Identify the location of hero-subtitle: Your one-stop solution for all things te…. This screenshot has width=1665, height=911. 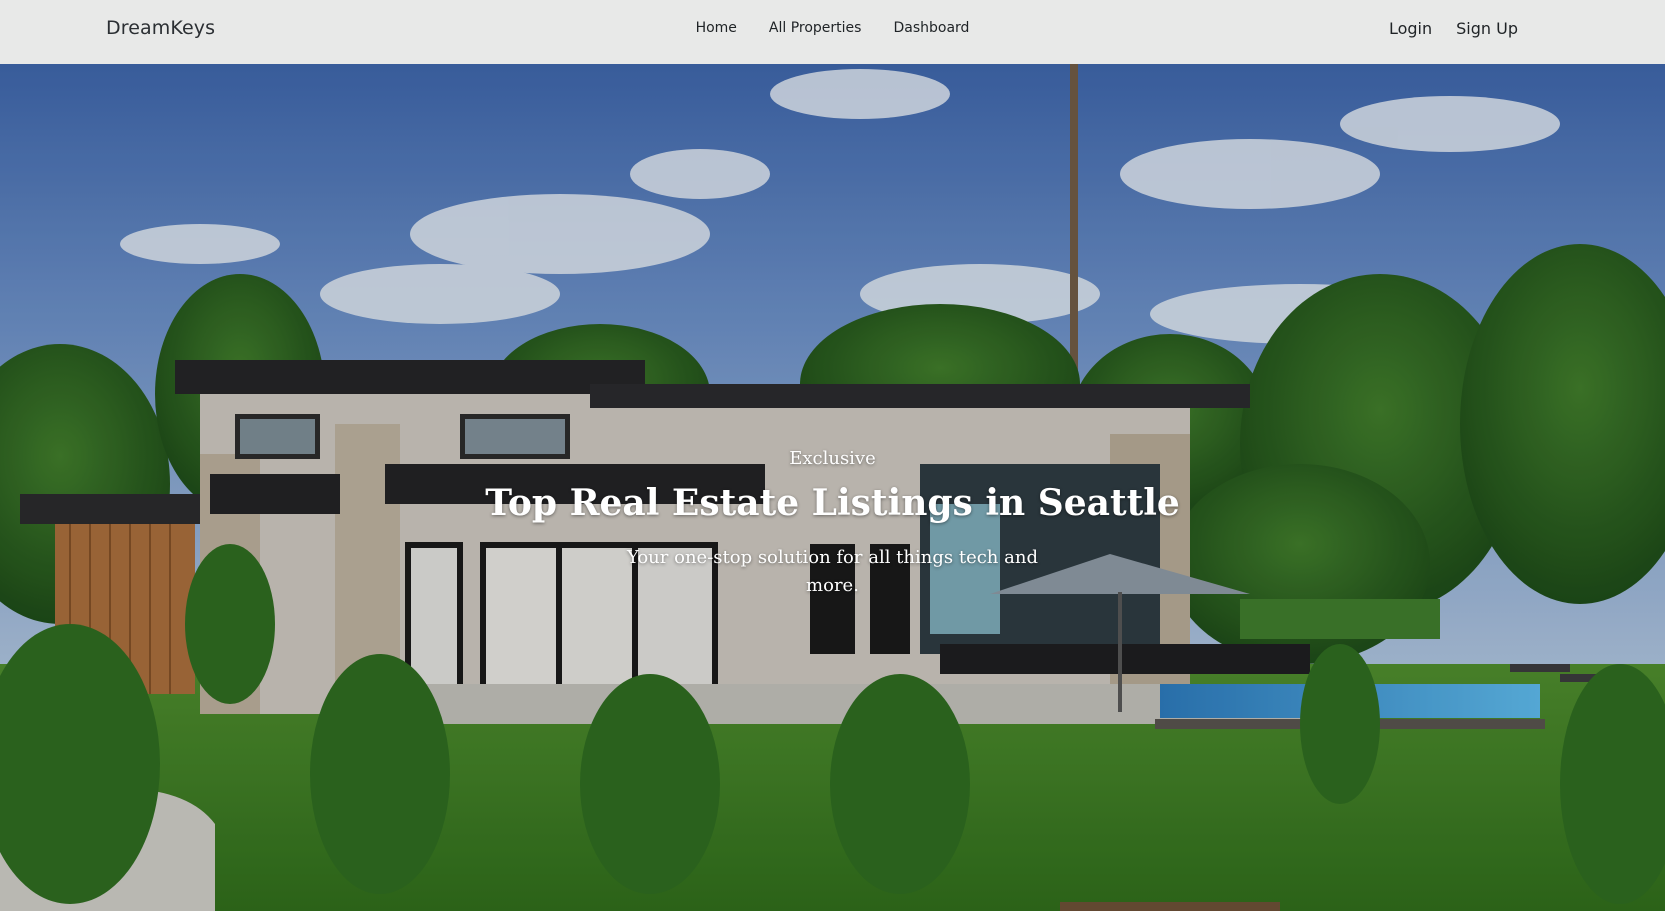
(832, 571).